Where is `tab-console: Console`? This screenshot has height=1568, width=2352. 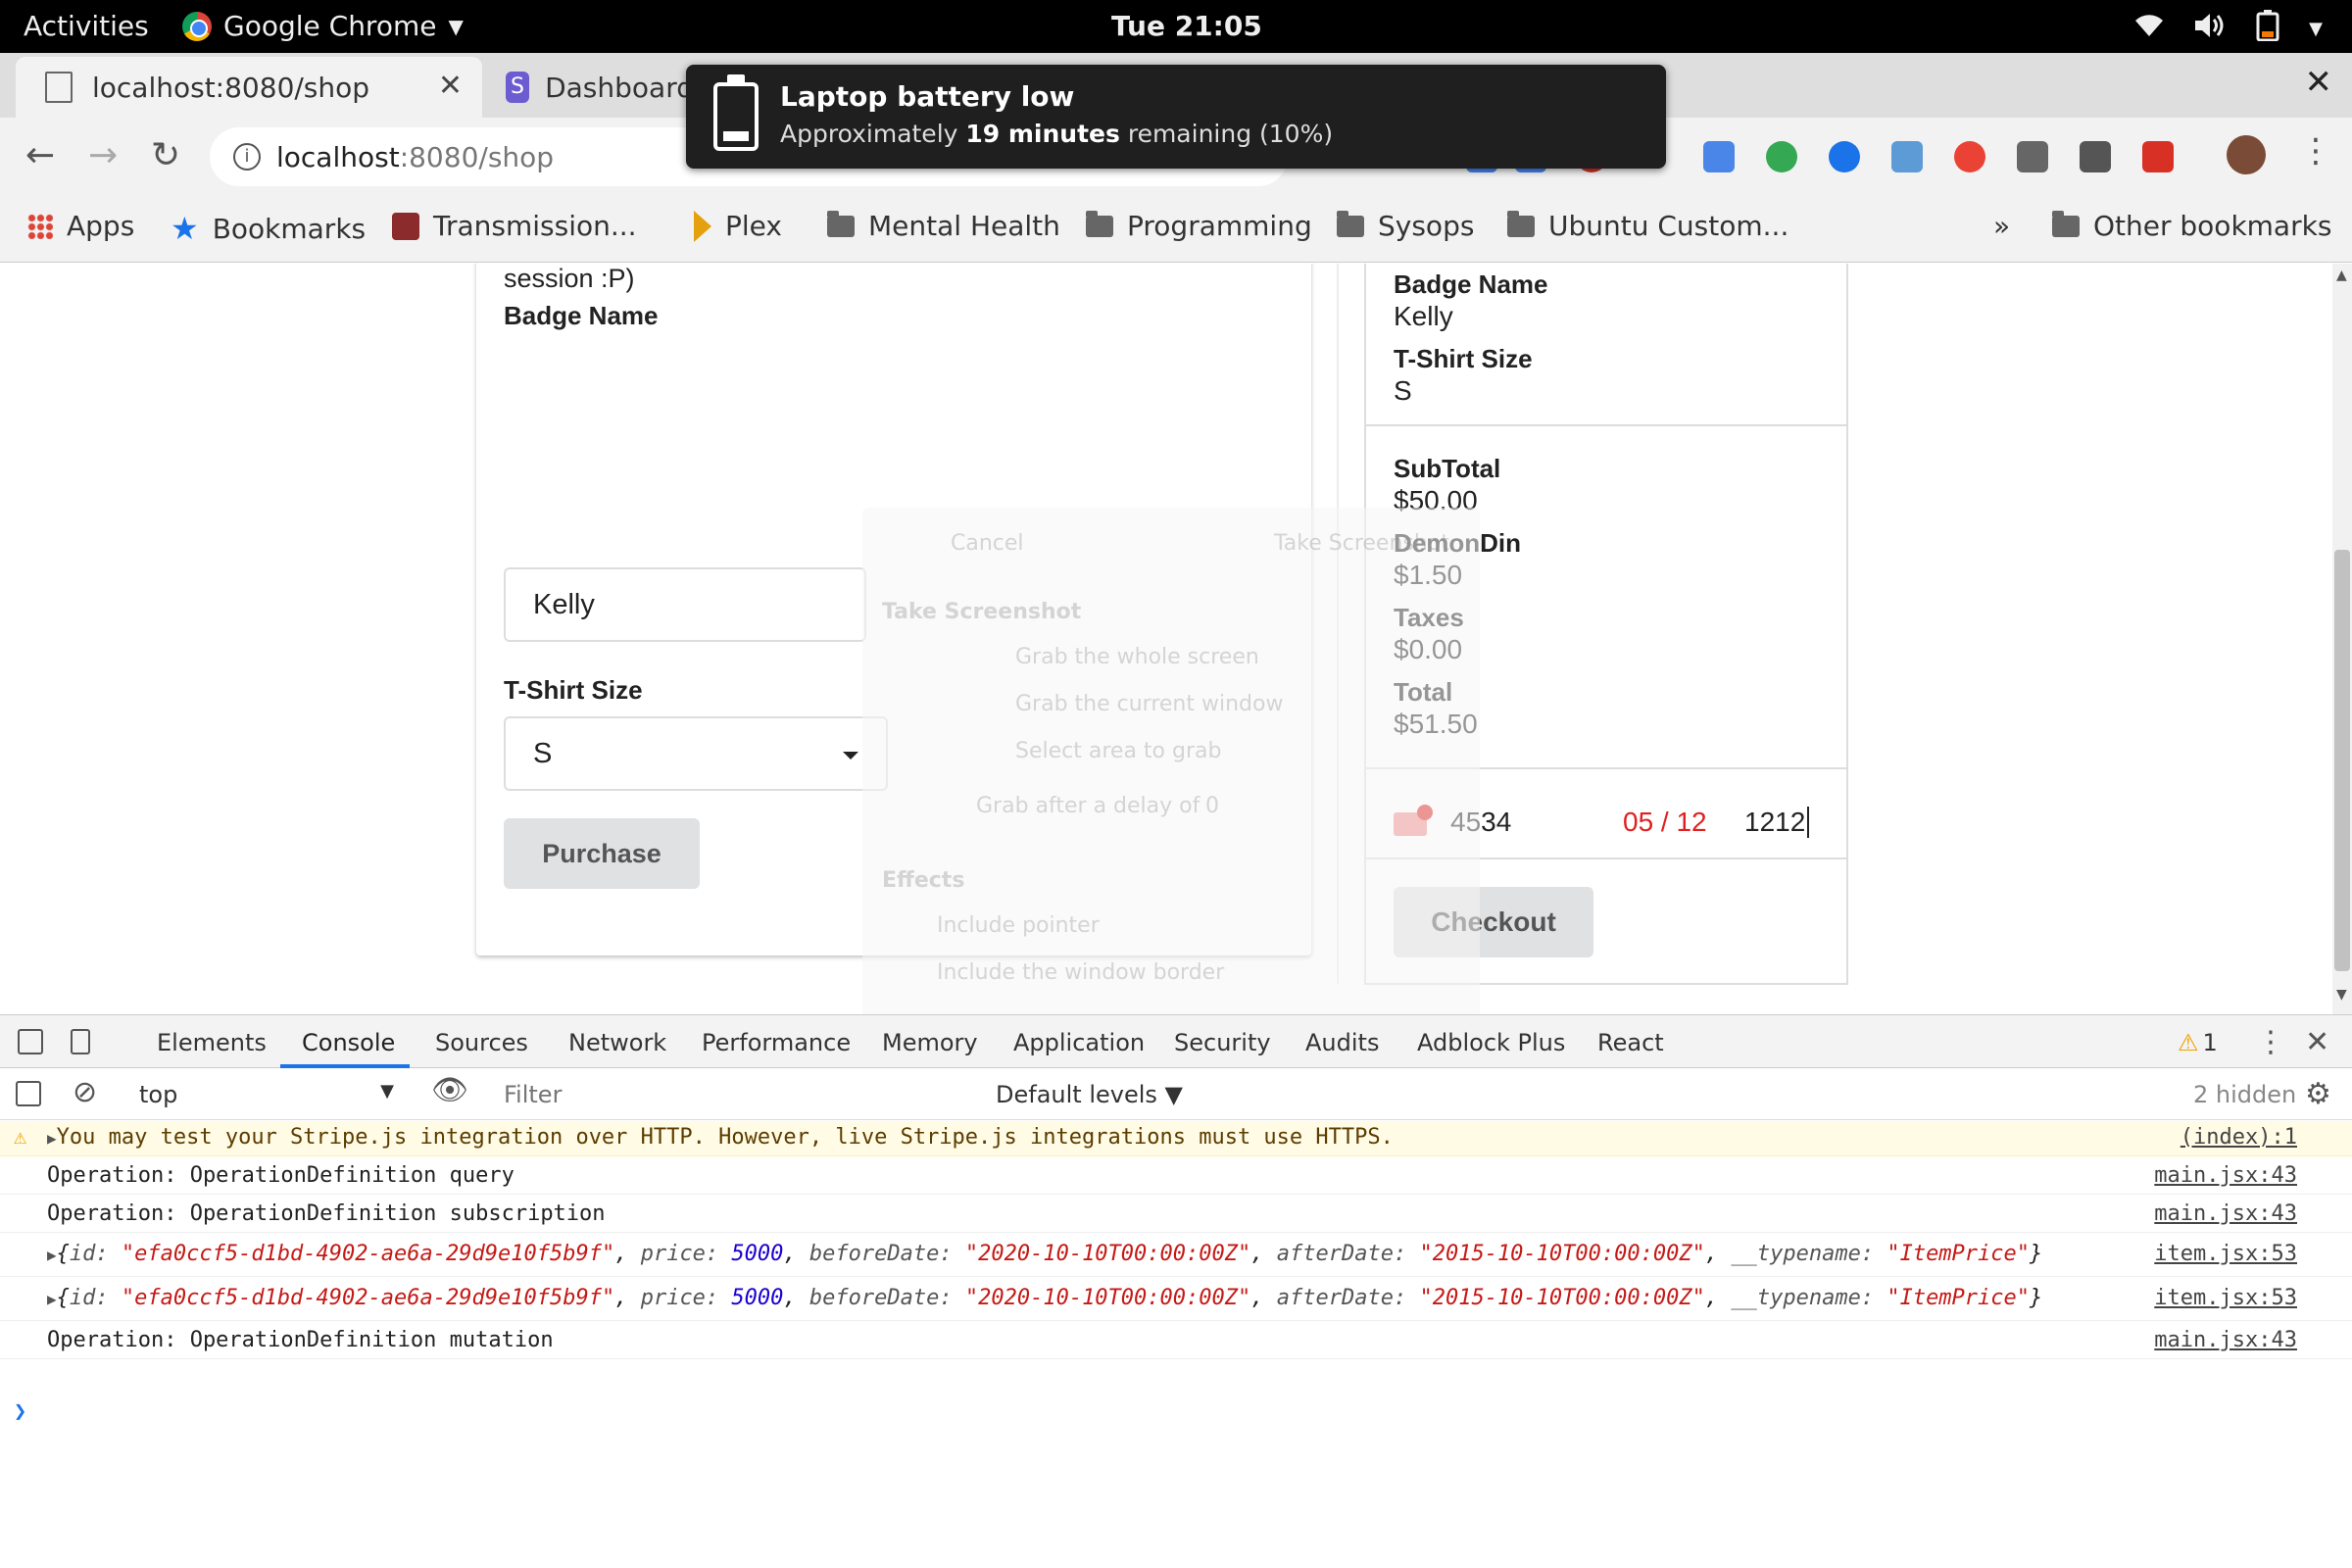
tab-console: Console is located at coordinates (348, 1042).